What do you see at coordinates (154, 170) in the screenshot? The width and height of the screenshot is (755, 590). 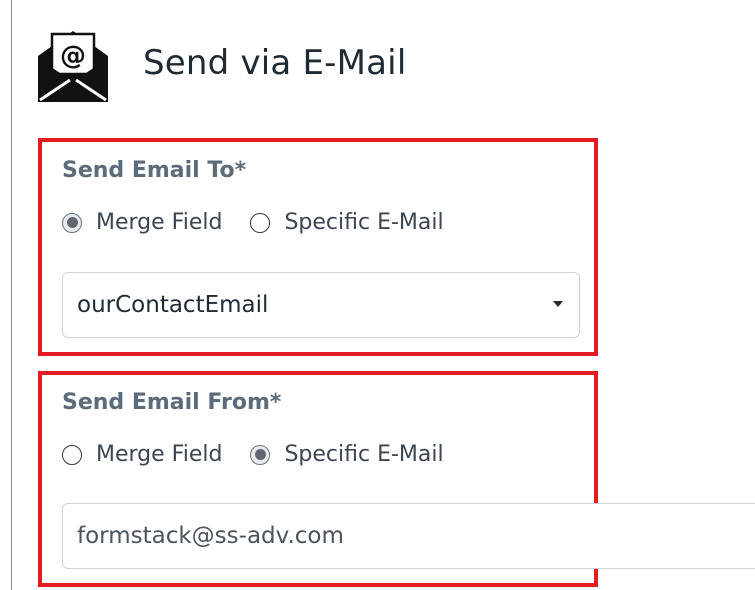 I see `send-to-label: Send Email To*` at bounding box center [154, 170].